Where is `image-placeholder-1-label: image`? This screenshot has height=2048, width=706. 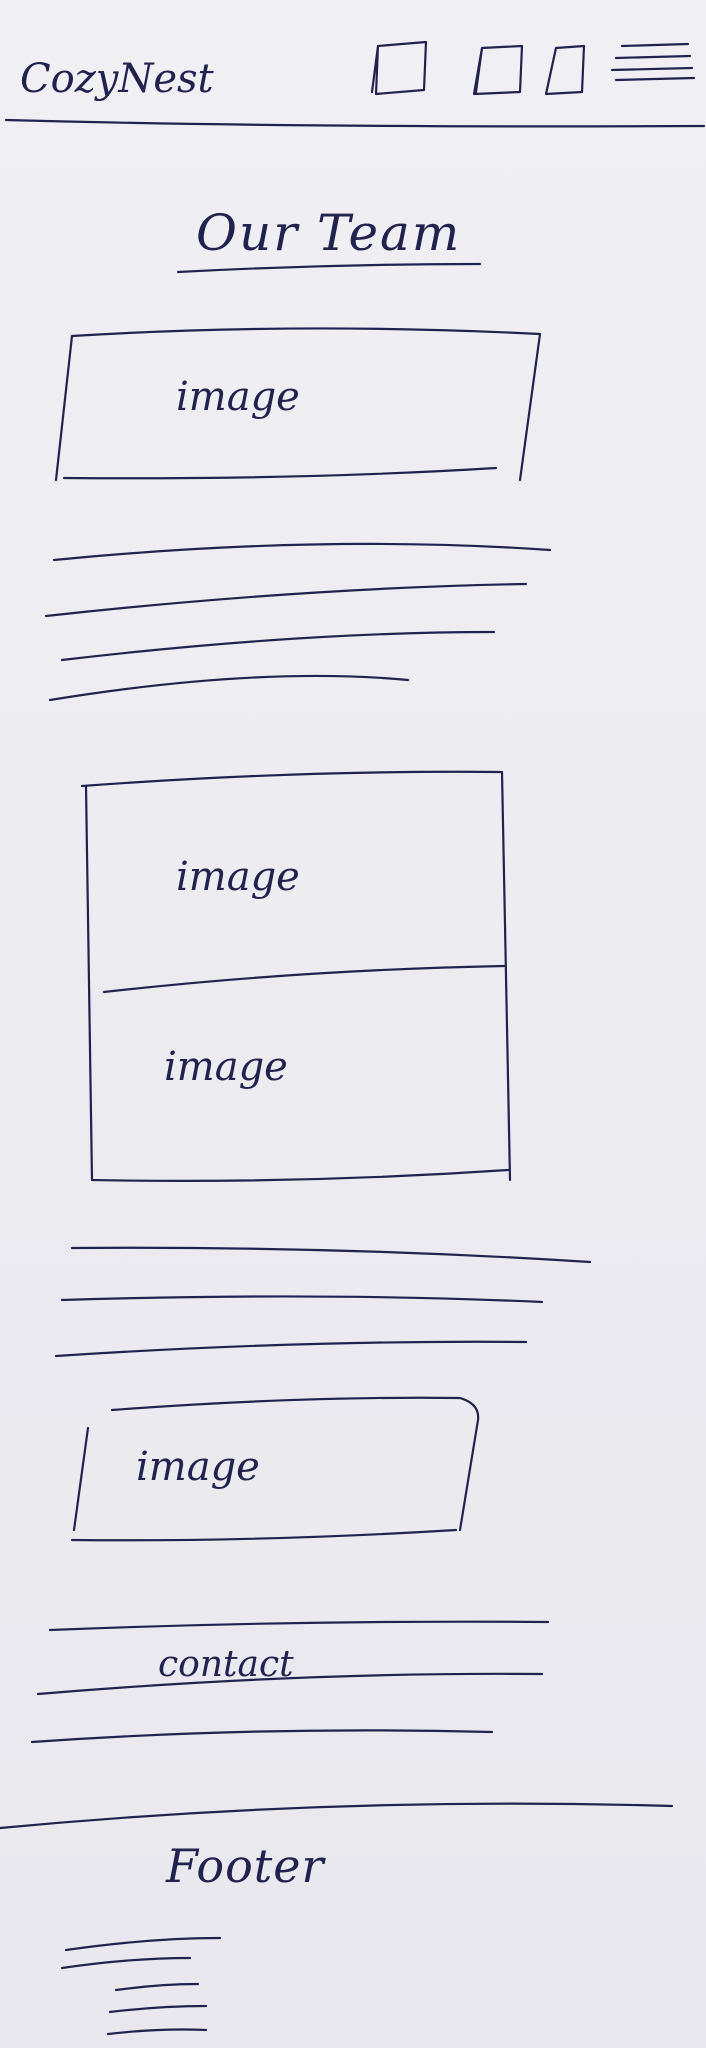 image-placeholder-1-label: image is located at coordinates (238, 397).